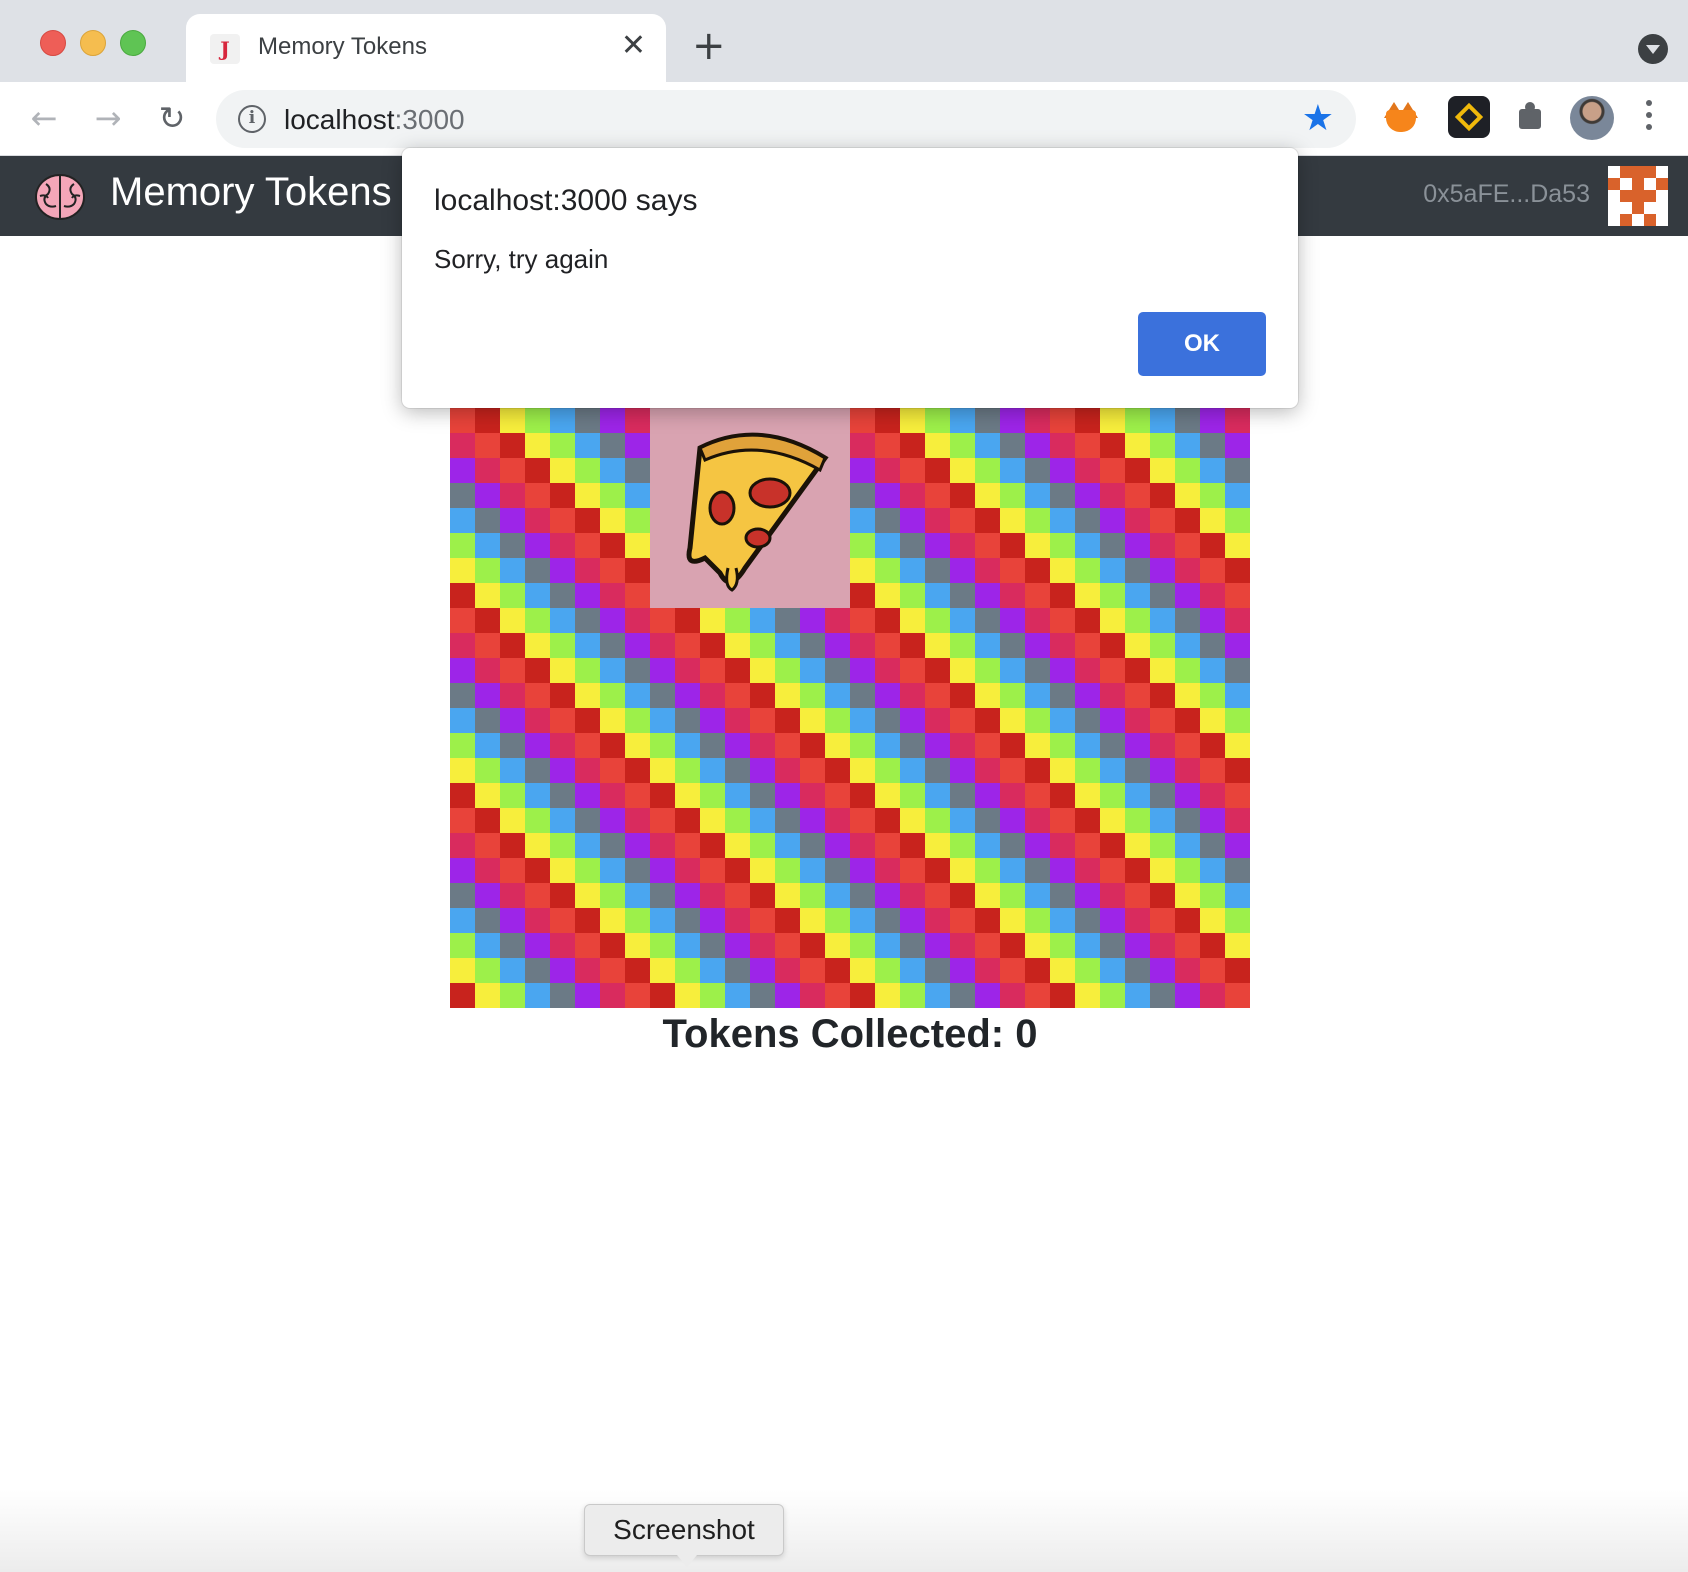  I want to click on tokens-collected: Tokens Collected: 0, so click(850, 1034).